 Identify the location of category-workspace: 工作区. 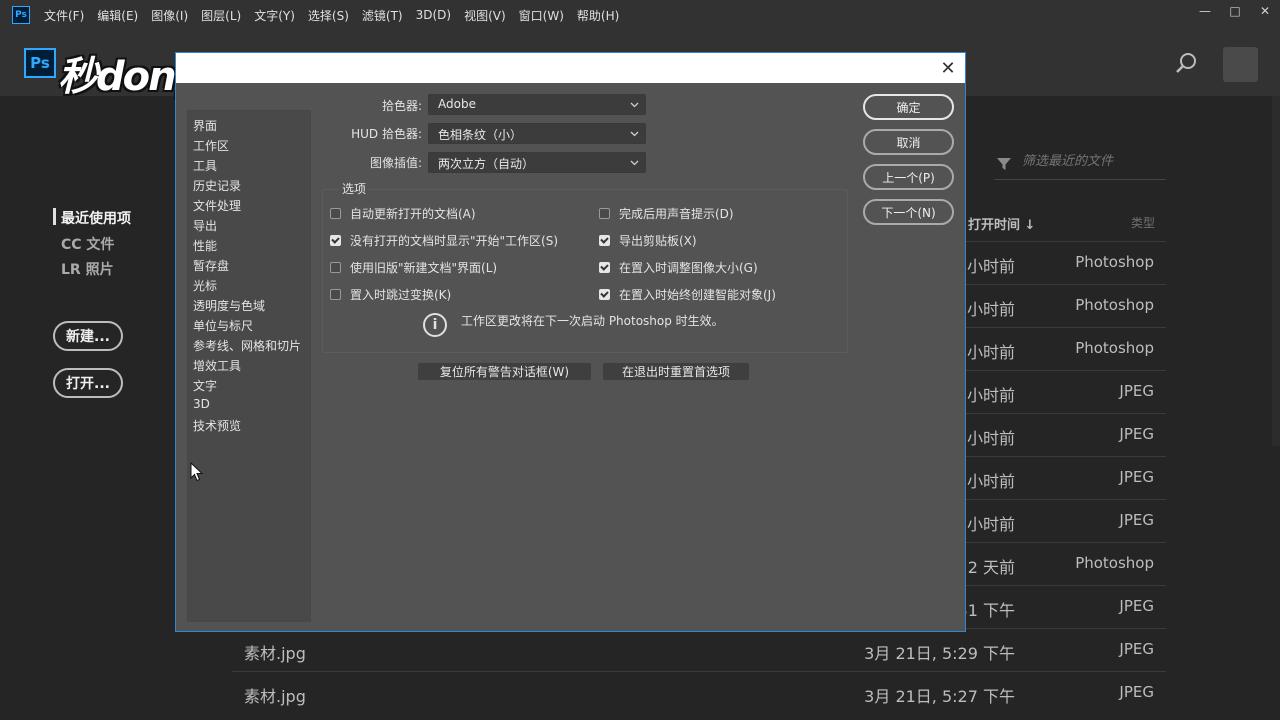
(211, 145).